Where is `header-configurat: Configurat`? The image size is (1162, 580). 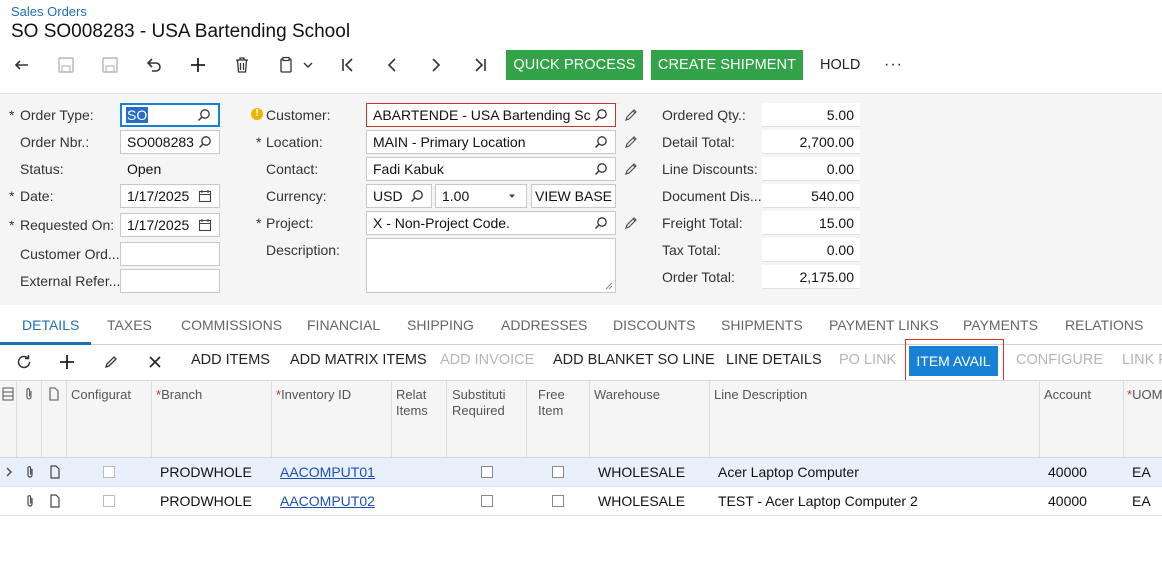
header-configurat: Configurat is located at coordinates (110, 395).